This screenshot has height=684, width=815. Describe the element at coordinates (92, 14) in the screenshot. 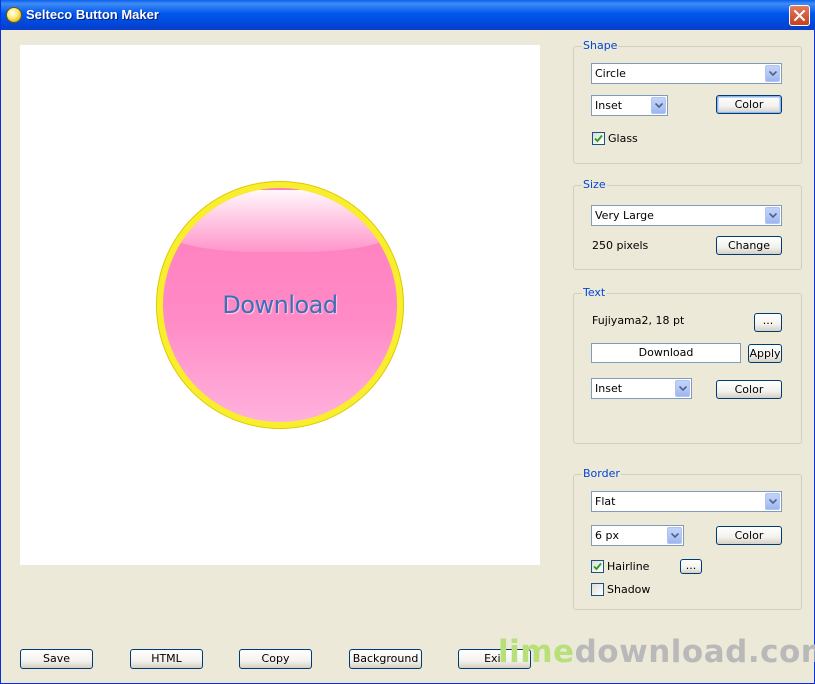

I see `window-title: Selteco Button Maker` at that location.